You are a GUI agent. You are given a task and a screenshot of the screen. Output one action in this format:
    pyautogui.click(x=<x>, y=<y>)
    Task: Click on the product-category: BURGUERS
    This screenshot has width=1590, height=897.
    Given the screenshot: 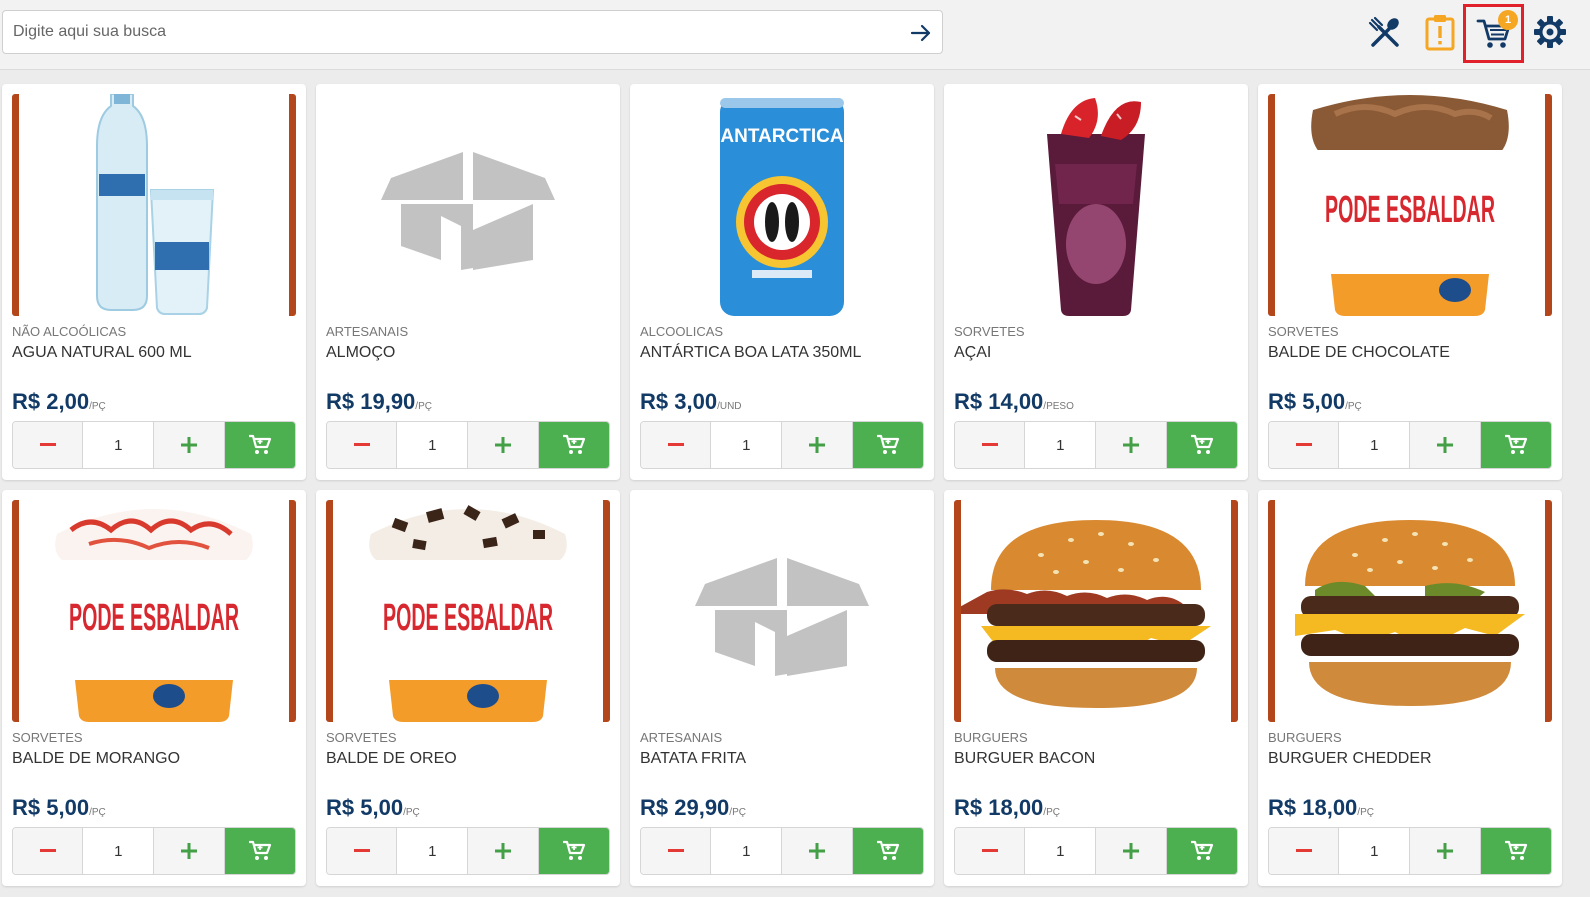 What is the action you would take?
    pyautogui.click(x=991, y=737)
    